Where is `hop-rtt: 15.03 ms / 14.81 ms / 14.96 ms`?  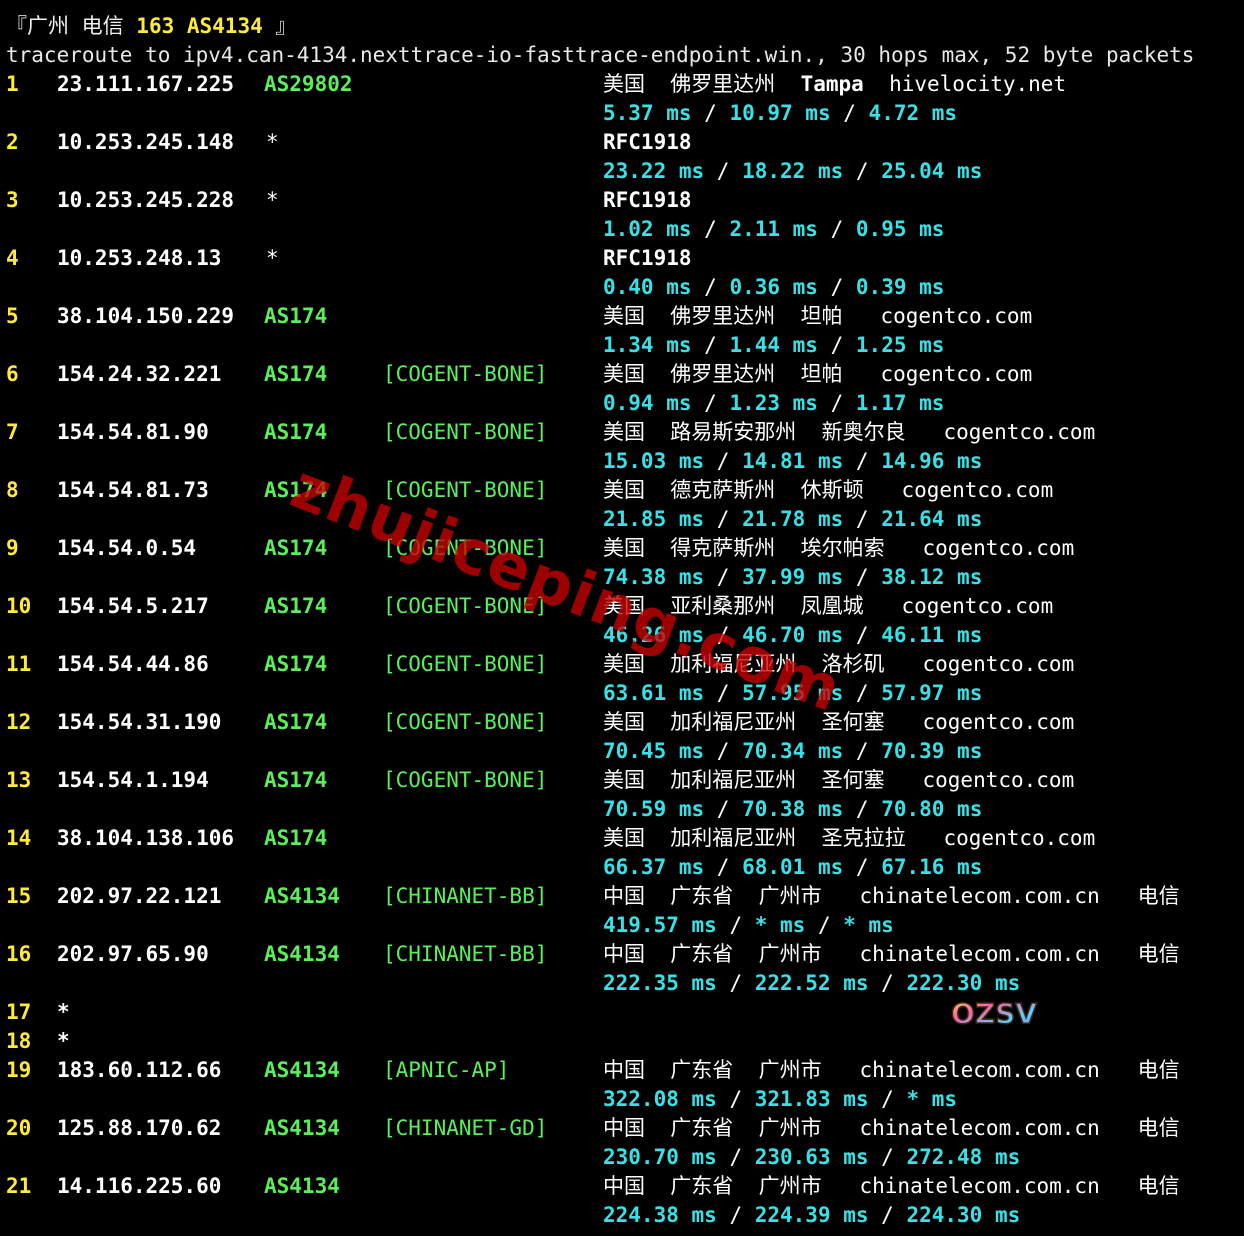
hop-rtt: 15.03 ms / 14.81 ms / 14.96 ms is located at coordinates (792, 461).